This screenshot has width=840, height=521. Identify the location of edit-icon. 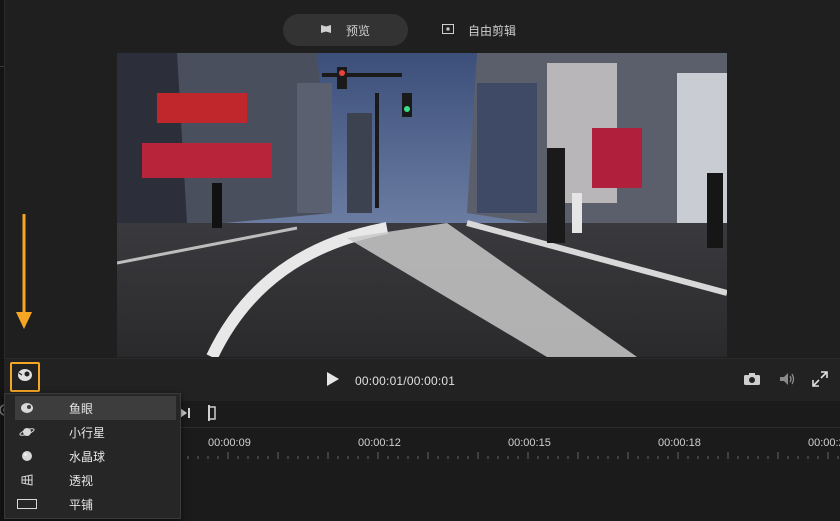
(448, 30).